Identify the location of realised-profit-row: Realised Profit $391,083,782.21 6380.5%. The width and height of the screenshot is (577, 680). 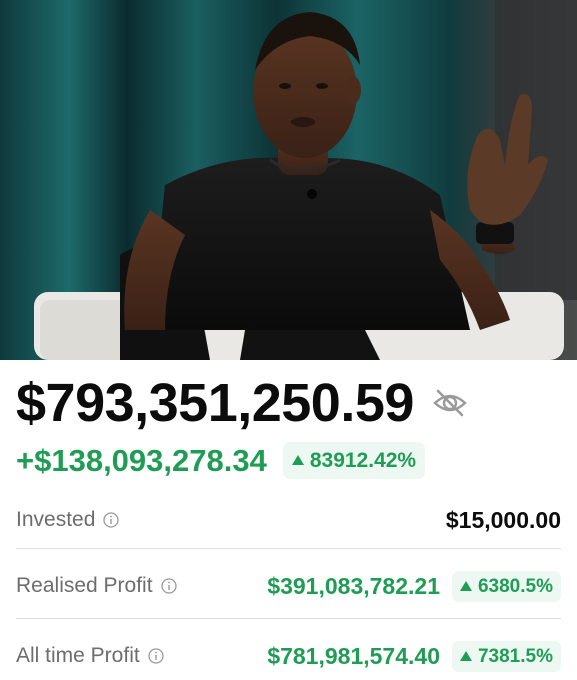
(288, 586).